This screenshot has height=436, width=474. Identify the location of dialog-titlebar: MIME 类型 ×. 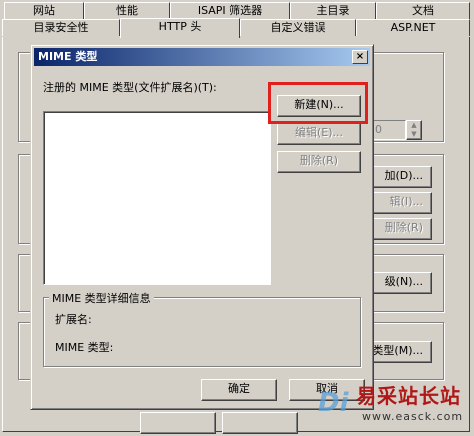
(202, 57).